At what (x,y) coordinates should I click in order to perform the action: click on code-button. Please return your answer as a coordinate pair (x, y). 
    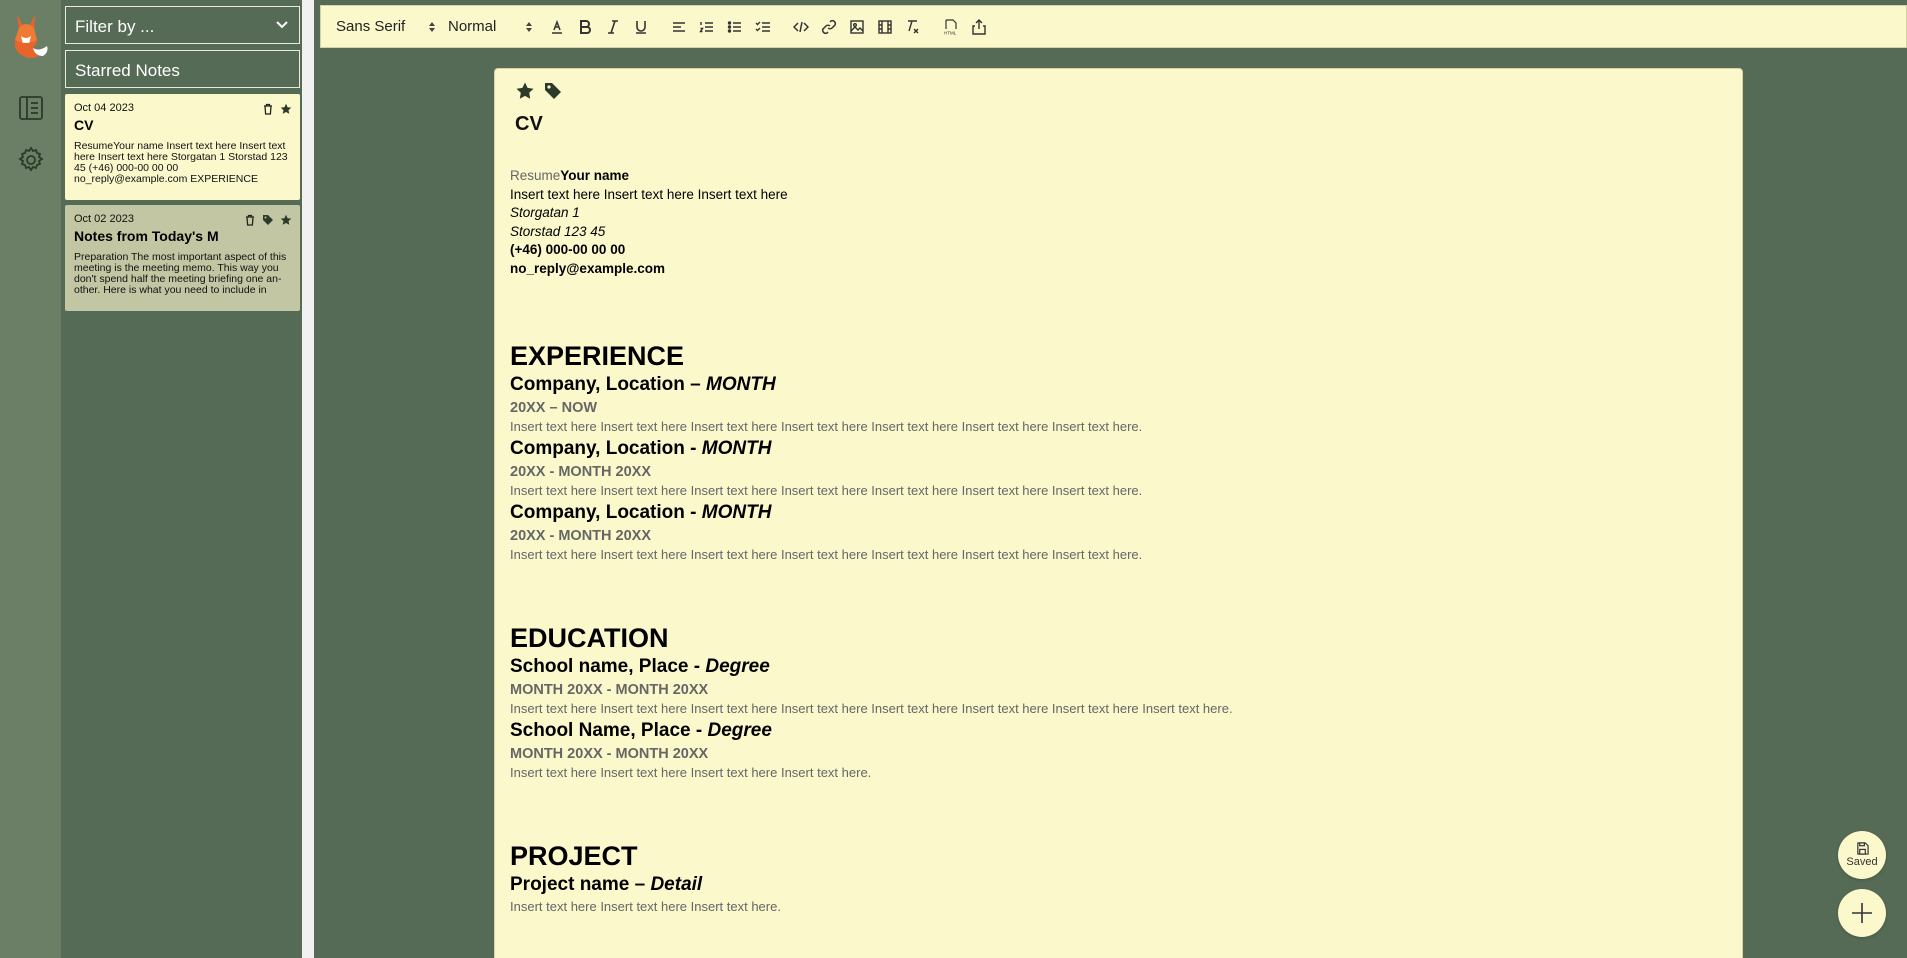
    Looking at the image, I should click on (801, 27).